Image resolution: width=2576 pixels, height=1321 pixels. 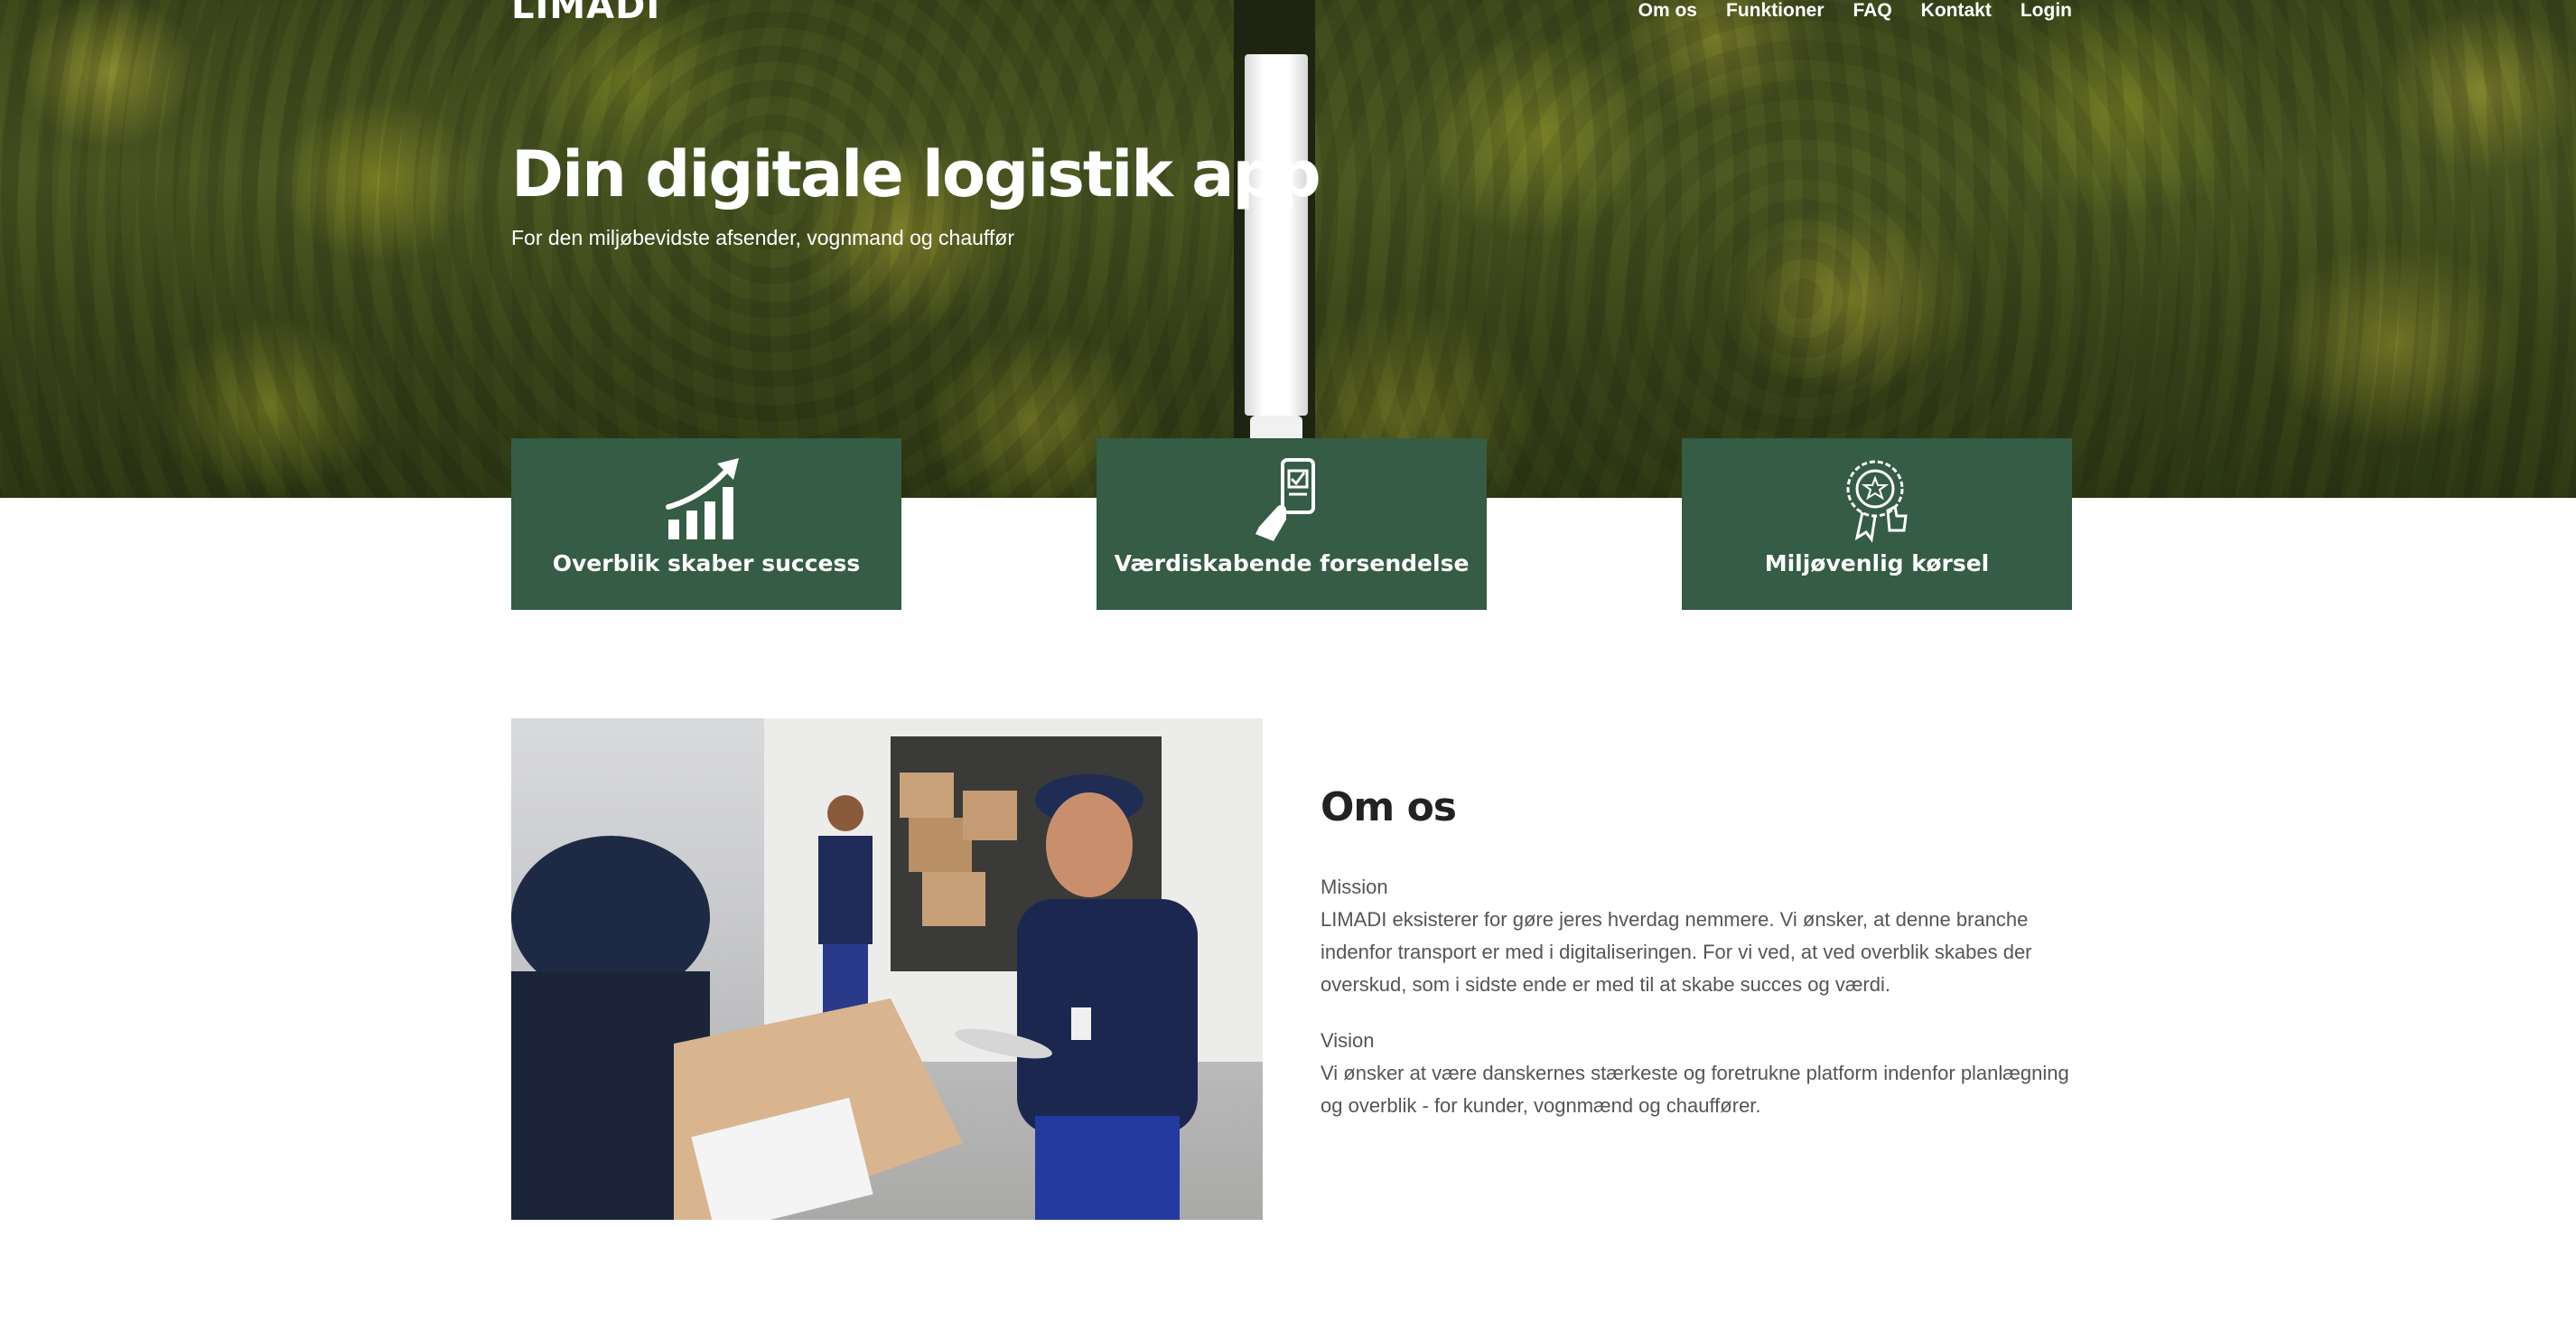 I want to click on feature-card-overblik: Overblik skaber success, so click(x=706, y=524).